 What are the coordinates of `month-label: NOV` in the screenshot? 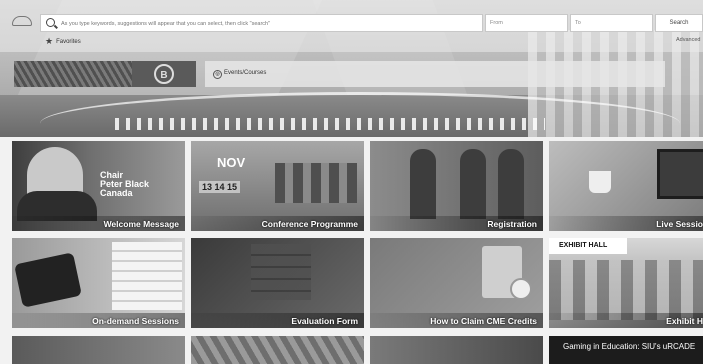 It's located at (231, 162).